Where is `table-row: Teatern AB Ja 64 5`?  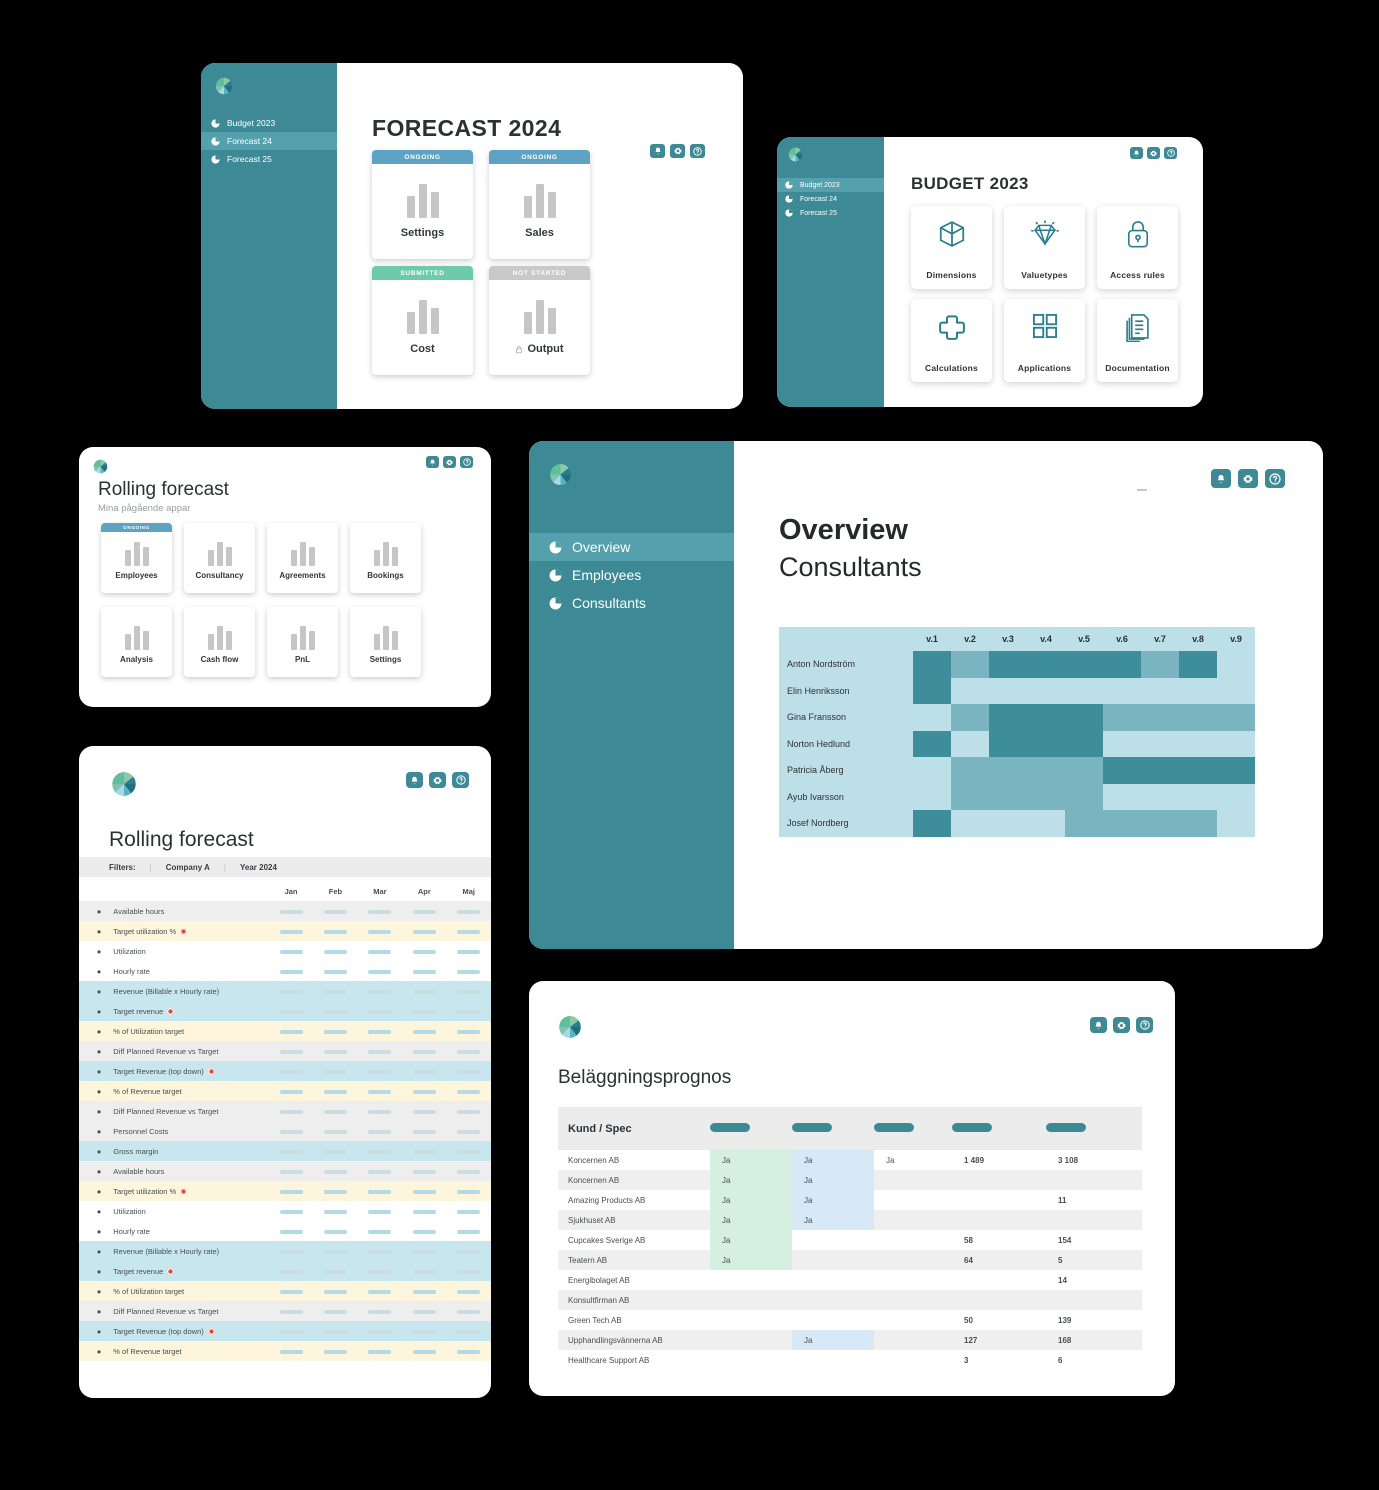
table-row: Teatern AB Ja 64 5 is located at coordinates (850, 1260).